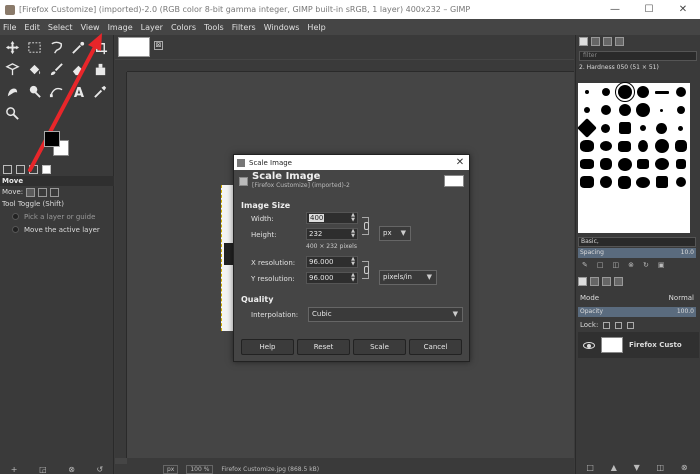 This screenshot has width=700, height=474. I want to click on radio-pick-layer: Pick a layer or guide, so click(57, 216).